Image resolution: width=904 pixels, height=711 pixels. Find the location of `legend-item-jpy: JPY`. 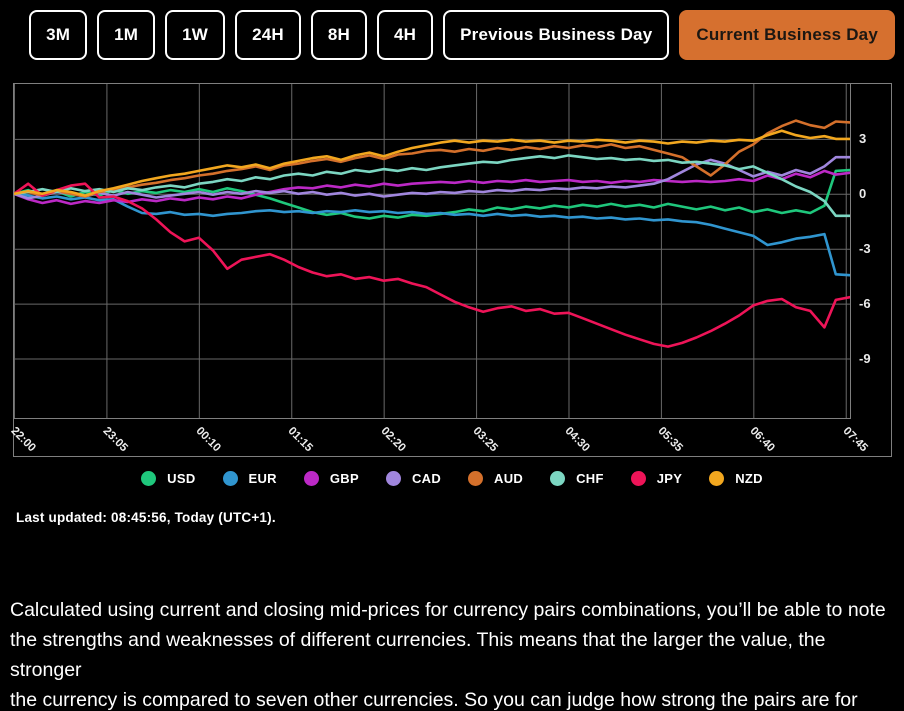

legend-item-jpy: JPY is located at coordinates (656, 478).